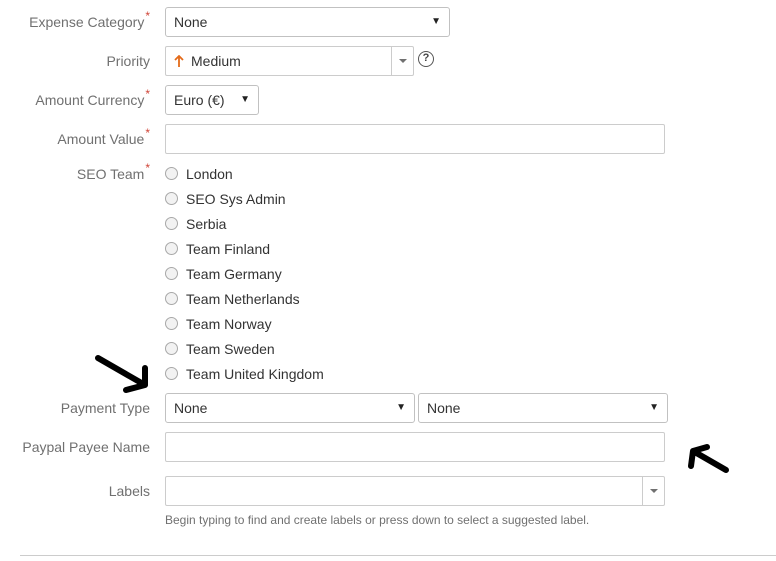 Image resolution: width=776 pixels, height=561 pixels. What do you see at coordinates (105, 408) in the screenshot?
I see `payment-type-label: Payment Type` at bounding box center [105, 408].